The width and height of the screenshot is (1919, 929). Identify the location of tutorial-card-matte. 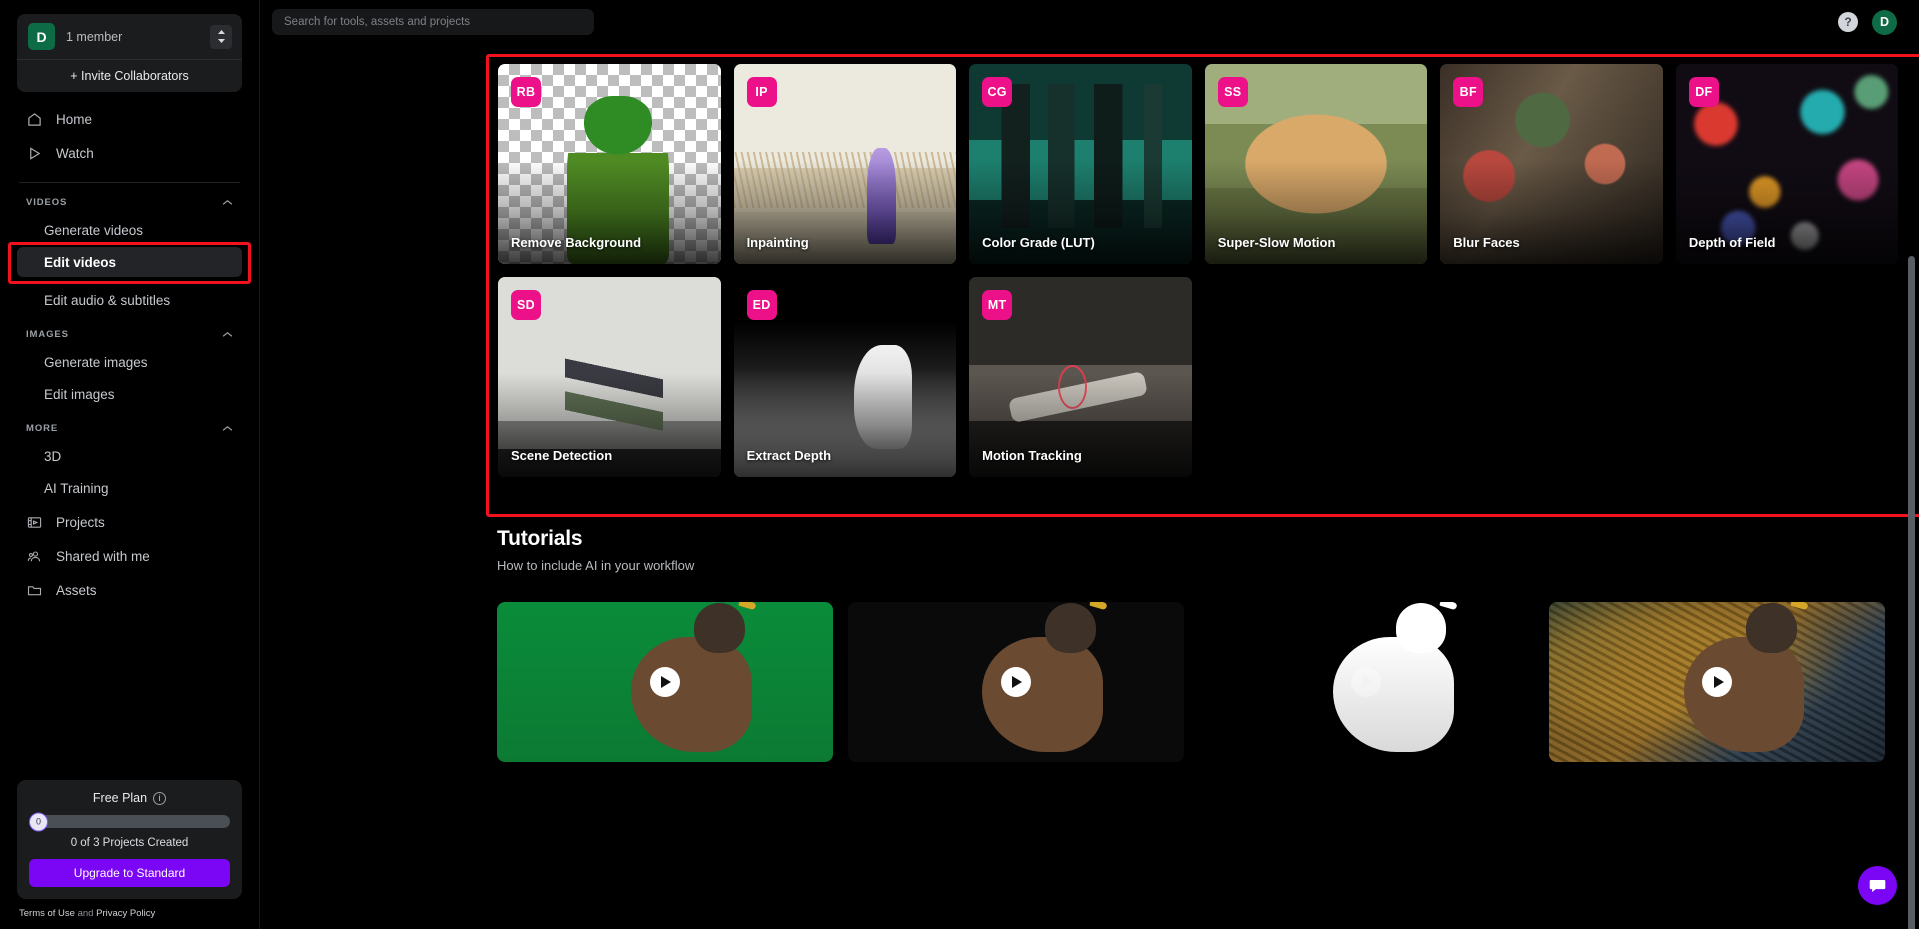
(1366, 682).